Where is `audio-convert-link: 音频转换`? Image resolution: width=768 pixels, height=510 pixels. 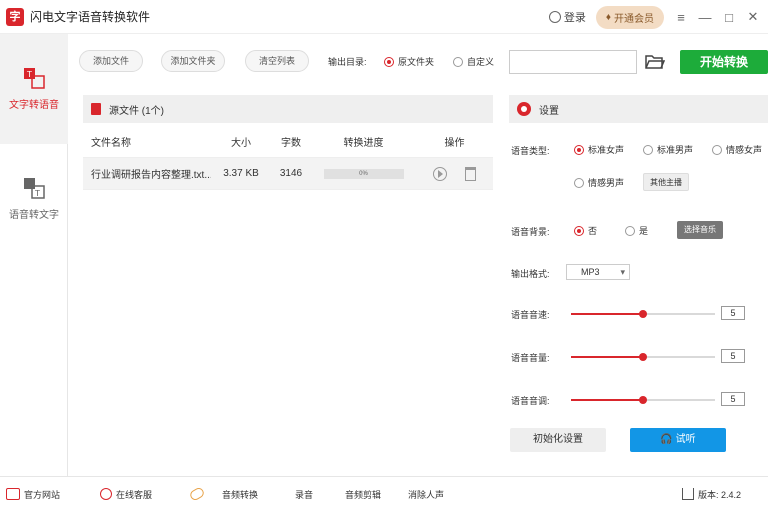 audio-convert-link: 音频转换 is located at coordinates (223, 493).